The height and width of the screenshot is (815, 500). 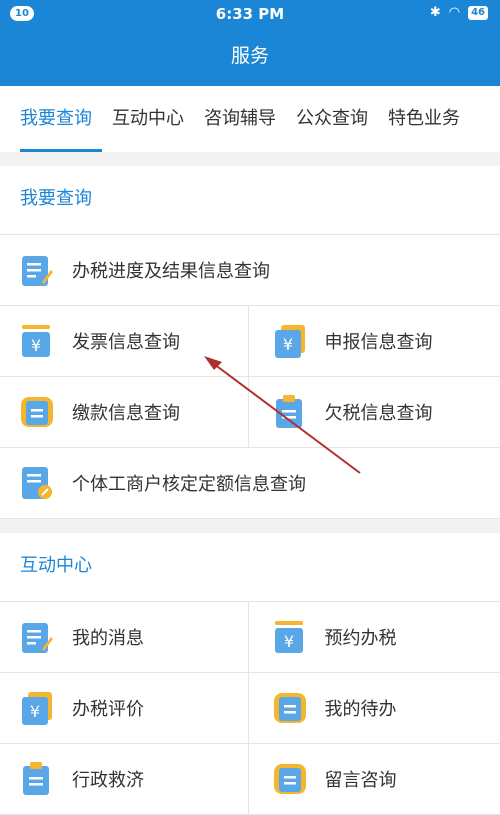 What do you see at coordinates (51, 119) in the screenshot?
I see `tab-my-query: 我要查询` at bounding box center [51, 119].